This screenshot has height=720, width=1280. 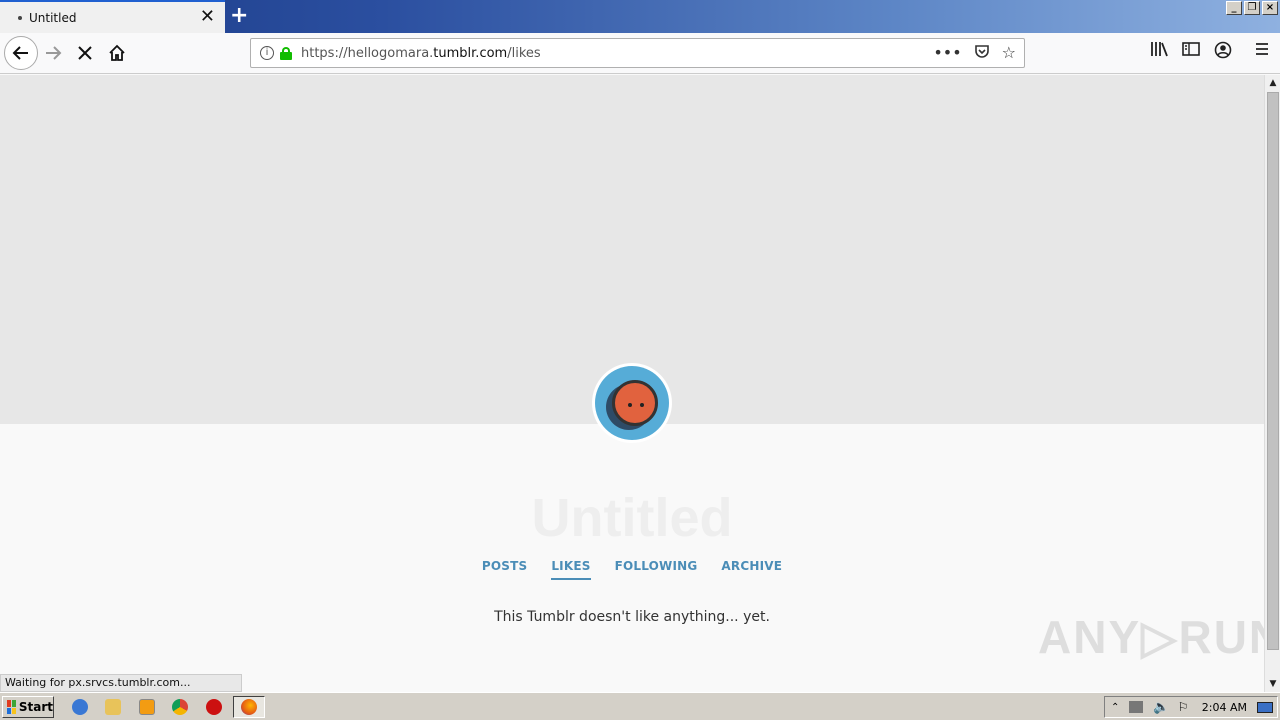 What do you see at coordinates (1151, 637) in the screenshot?
I see `anyrun-watermark: ANY▷RUN` at bounding box center [1151, 637].